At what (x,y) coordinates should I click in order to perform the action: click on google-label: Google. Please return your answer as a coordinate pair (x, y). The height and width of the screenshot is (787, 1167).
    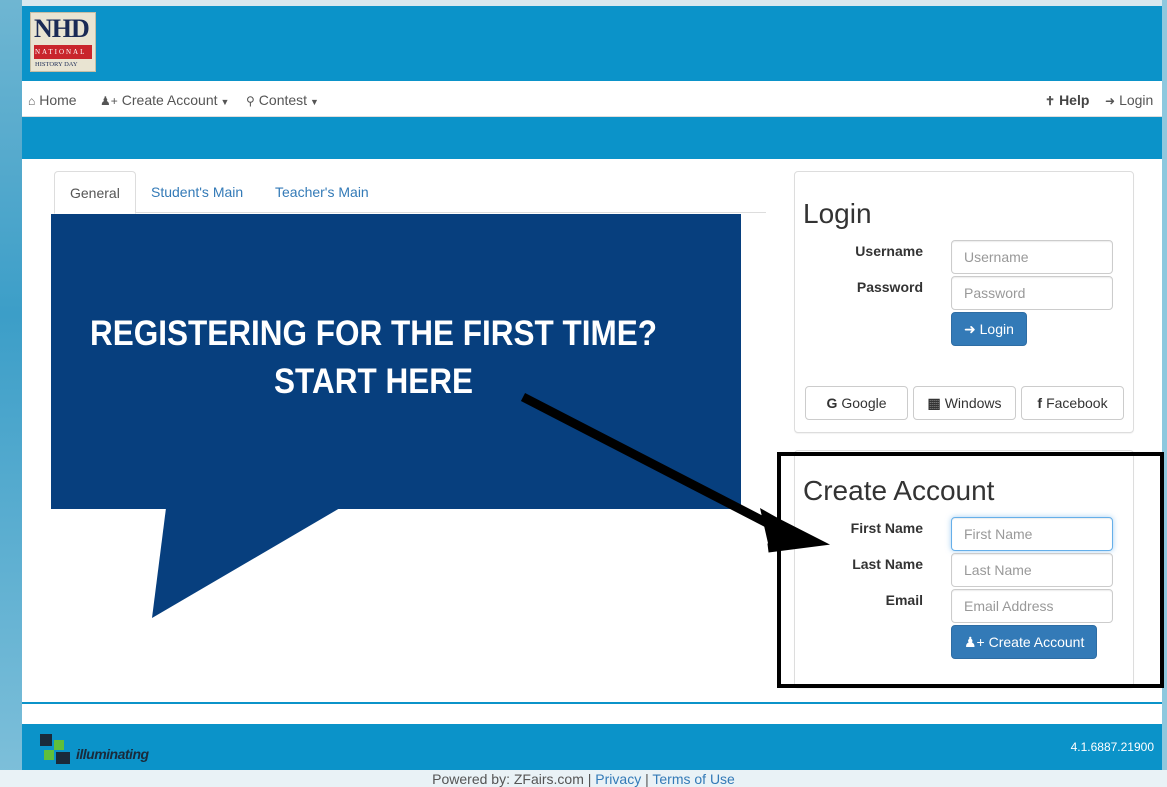
    Looking at the image, I should click on (864, 403).